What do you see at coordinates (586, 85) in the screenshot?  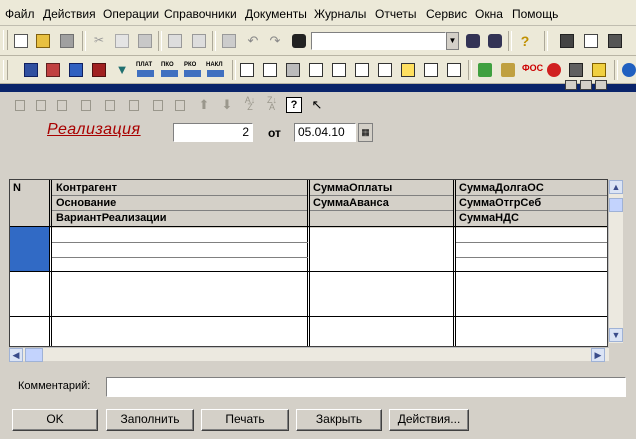 I see `maximize-button` at bounding box center [586, 85].